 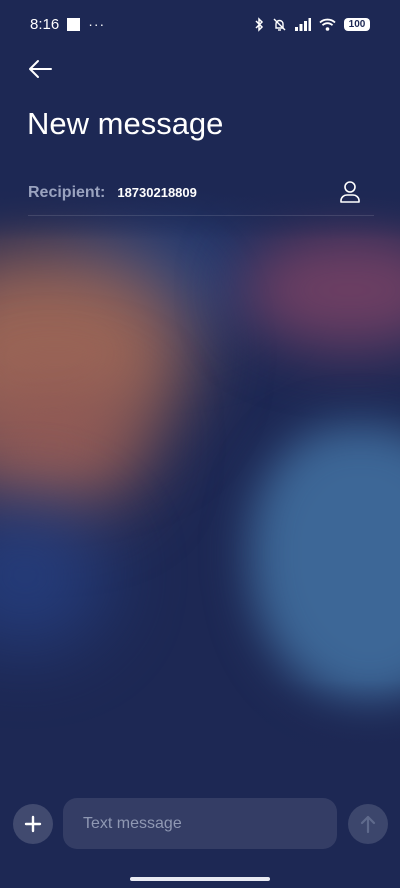 What do you see at coordinates (303, 24) in the screenshot?
I see `signal-icon` at bounding box center [303, 24].